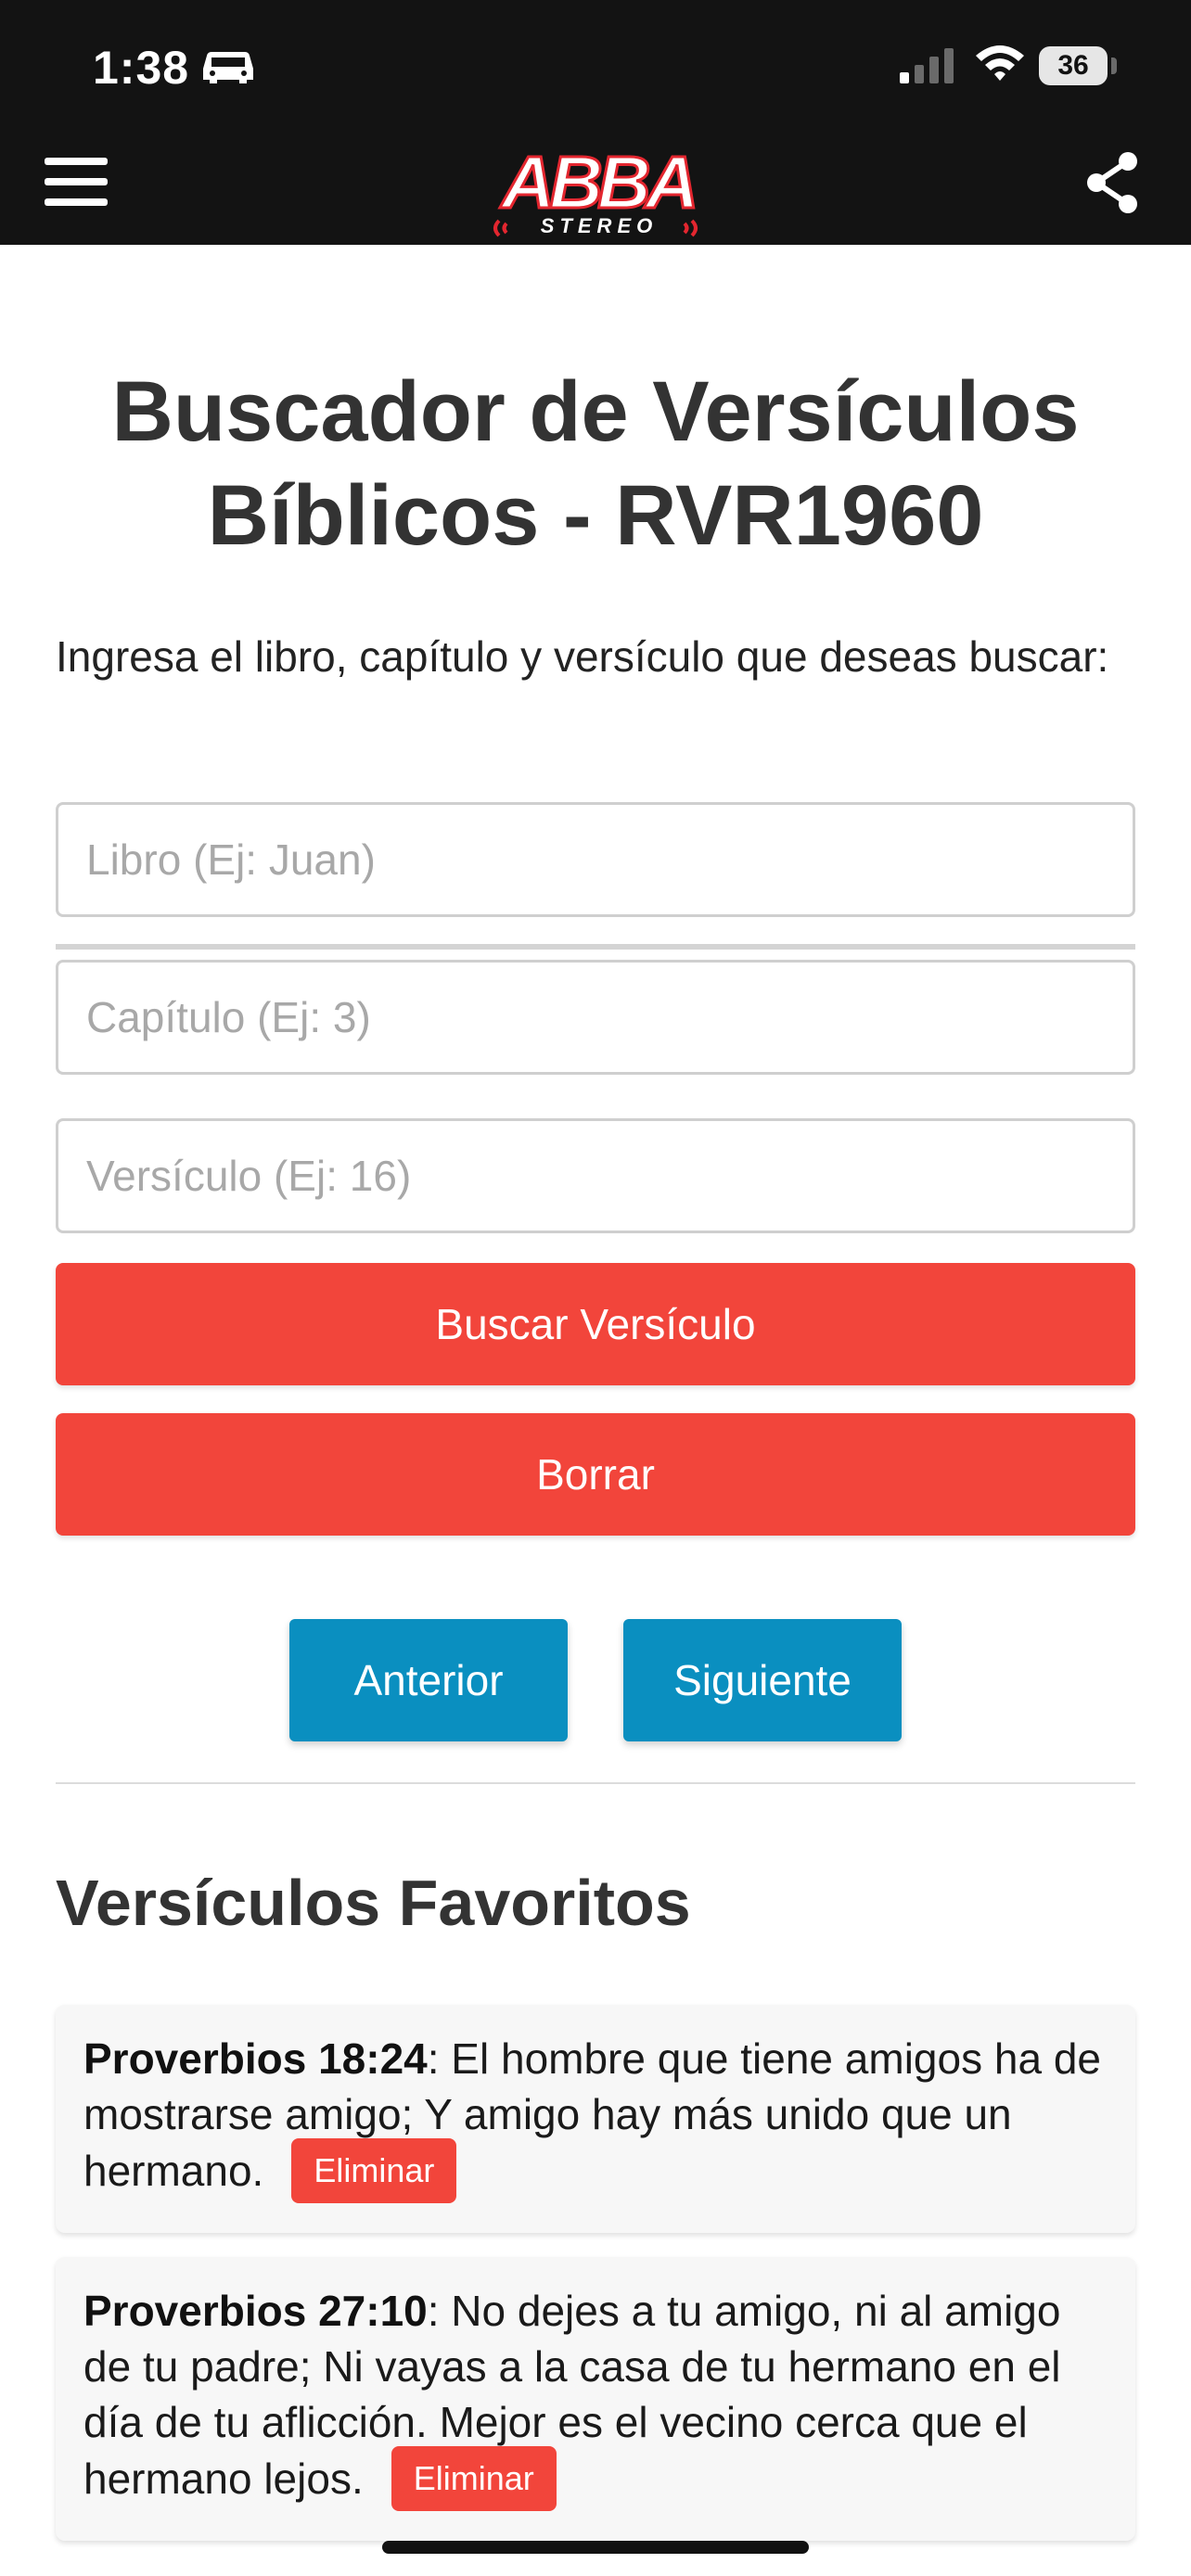  Describe the element at coordinates (255, 2311) in the screenshot. I see `favorite-reference: Proverbios 27:10` at that location.